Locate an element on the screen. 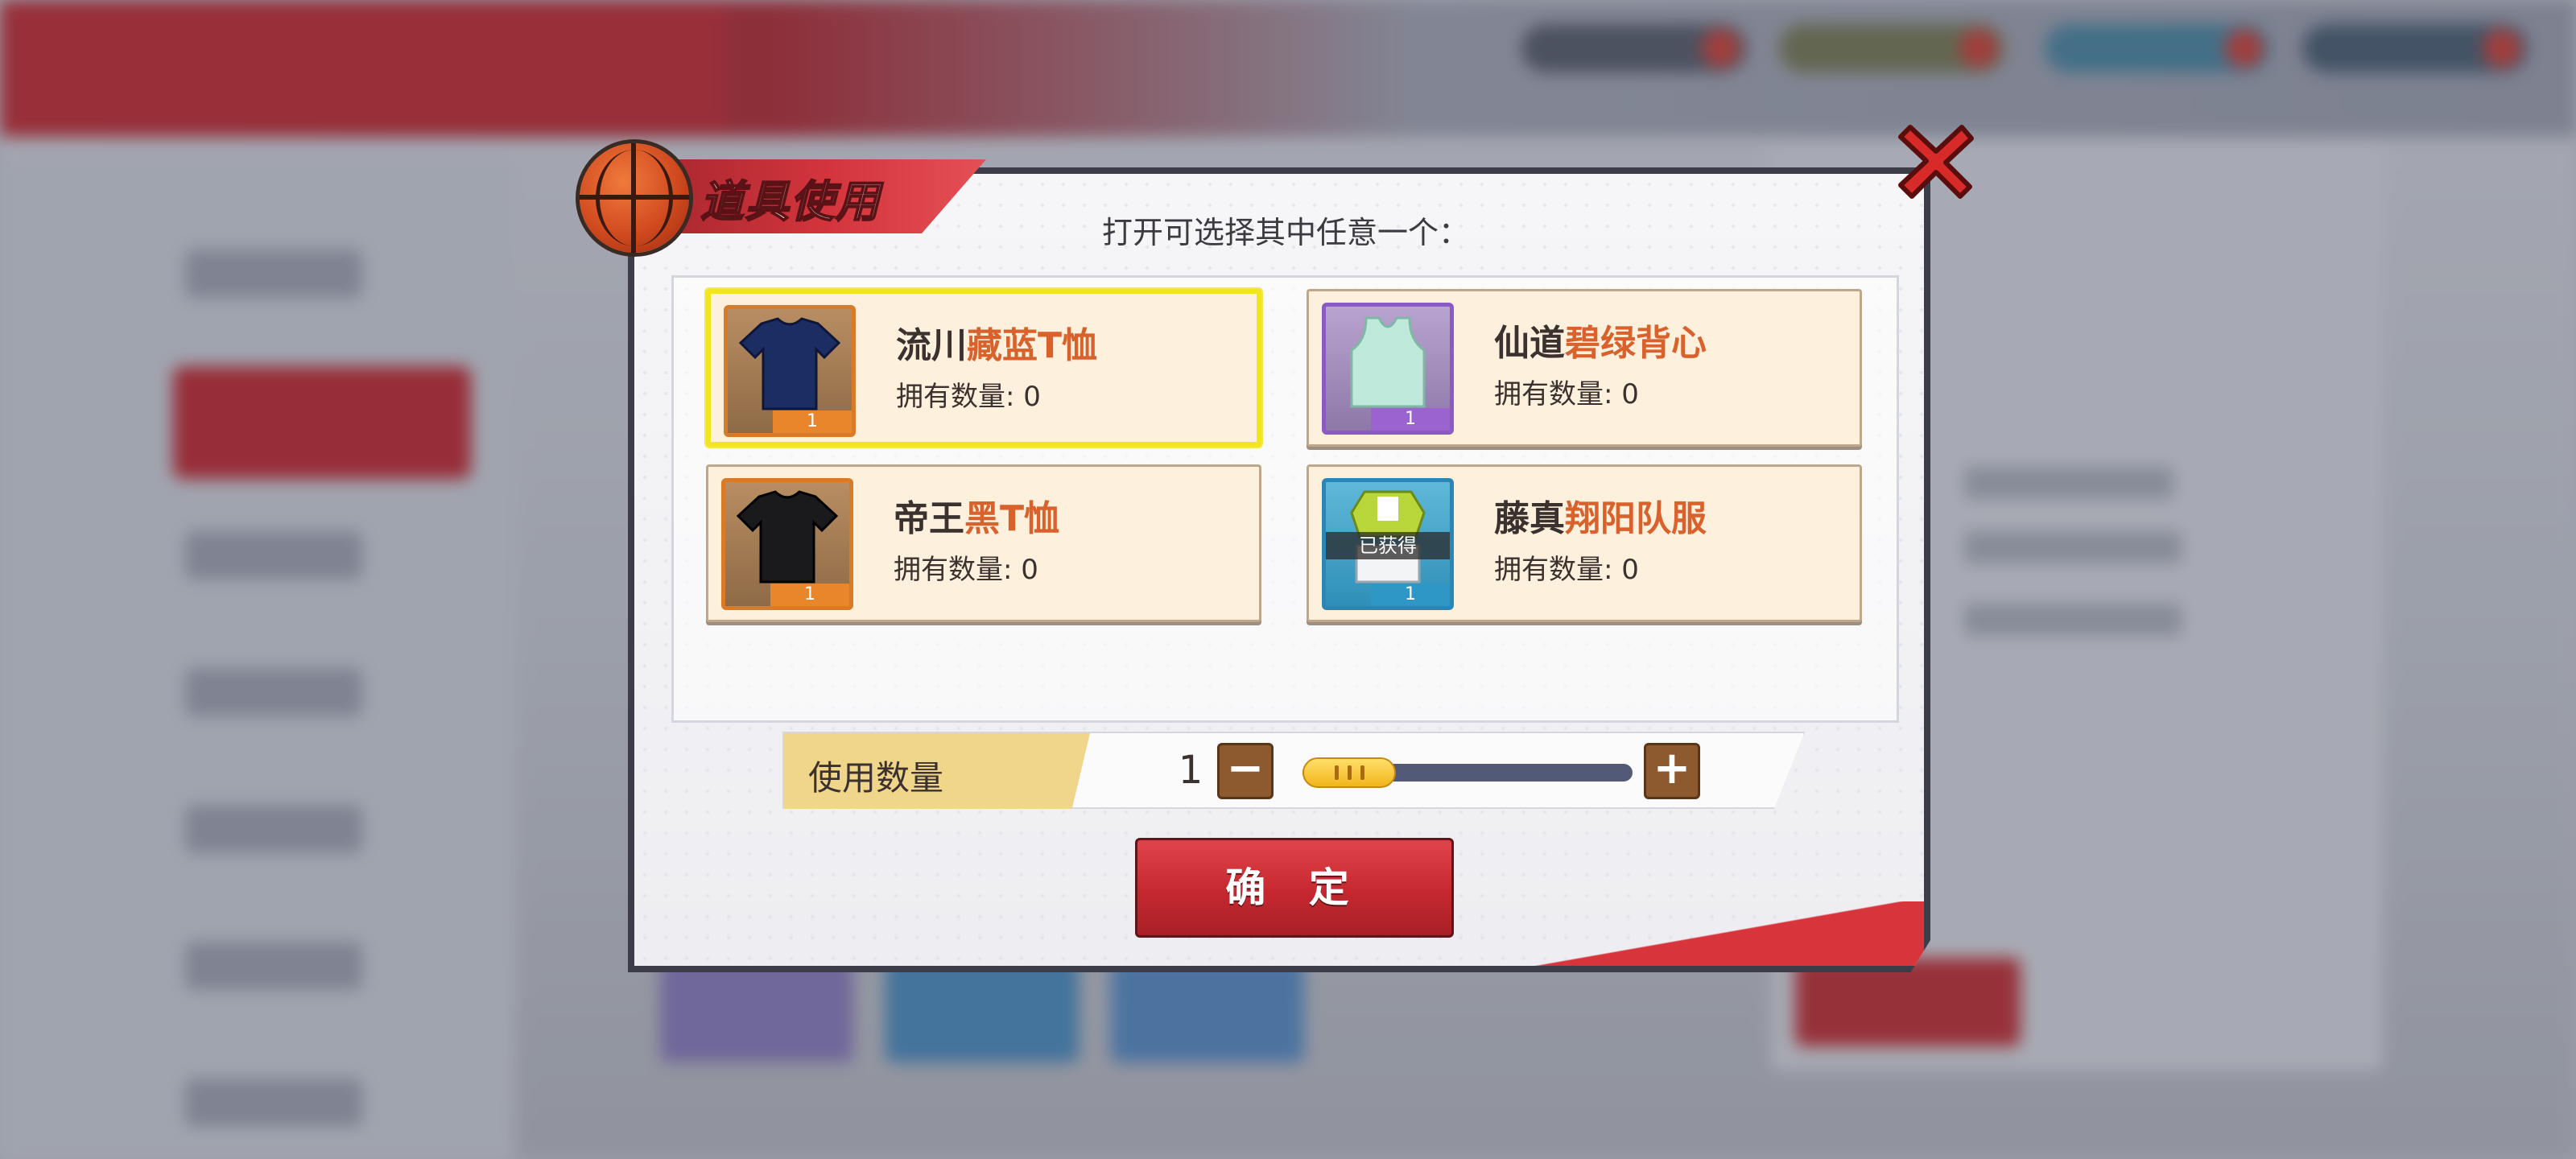  increase-quantity-button: + is located at coordinates (1672, 771).